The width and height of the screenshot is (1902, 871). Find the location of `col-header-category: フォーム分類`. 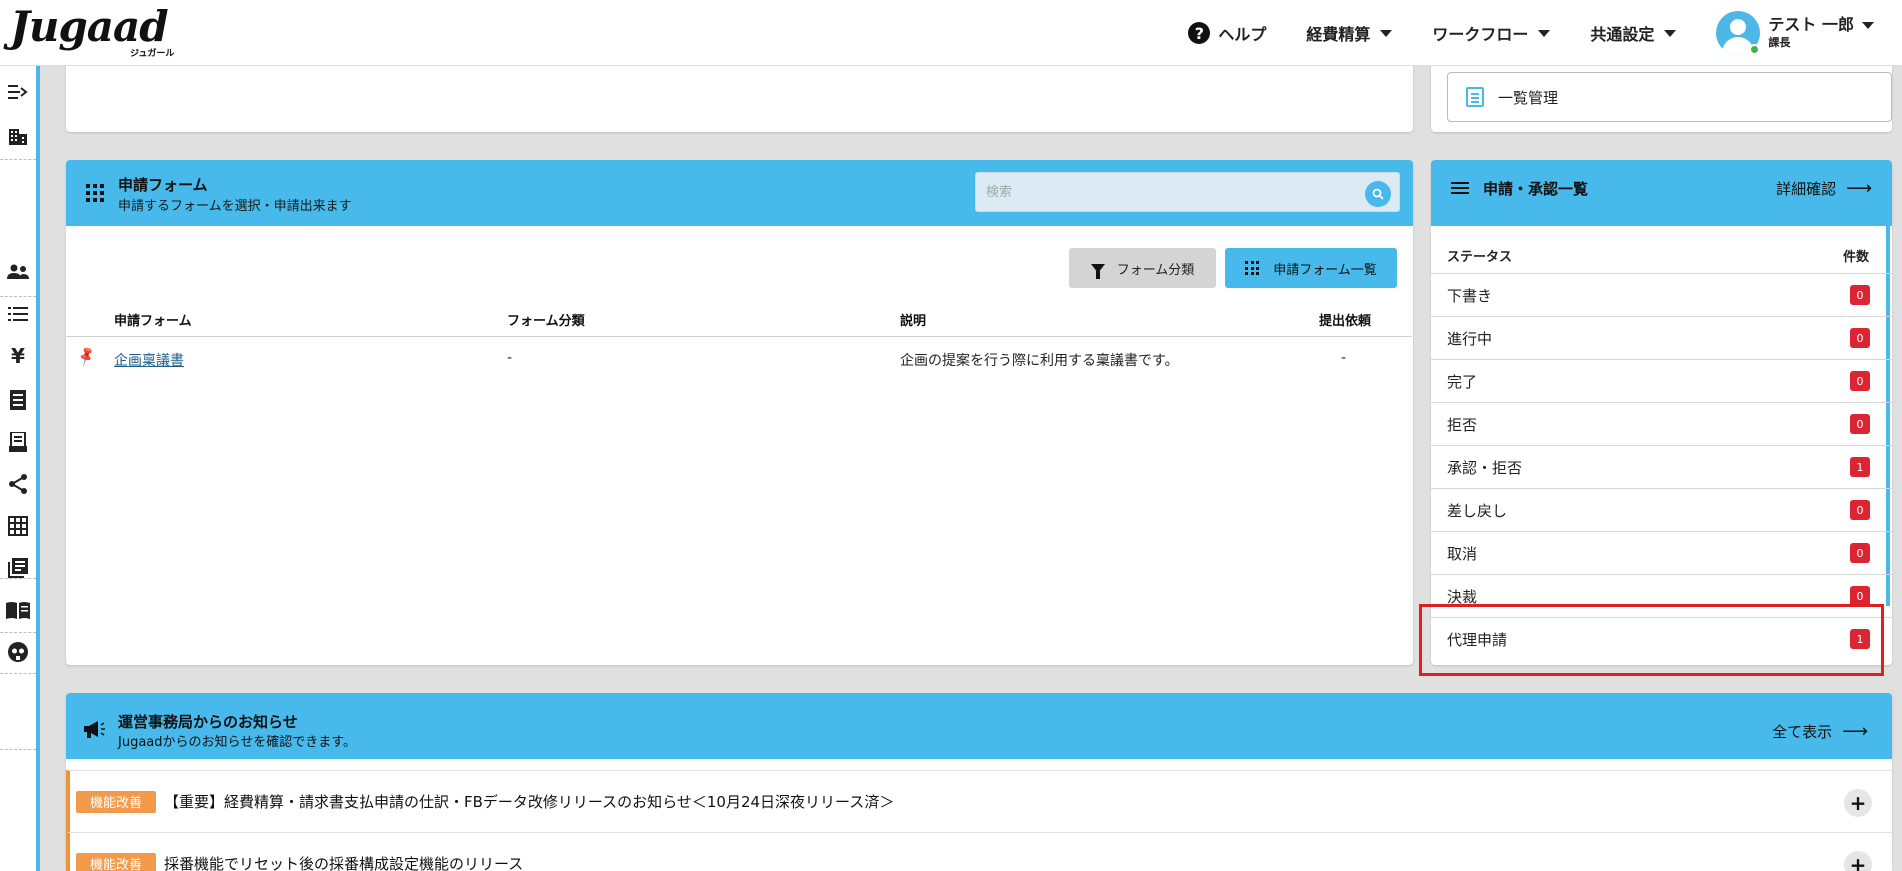

col-header-category: フォーム分類 is located at coordinates (546, 321).